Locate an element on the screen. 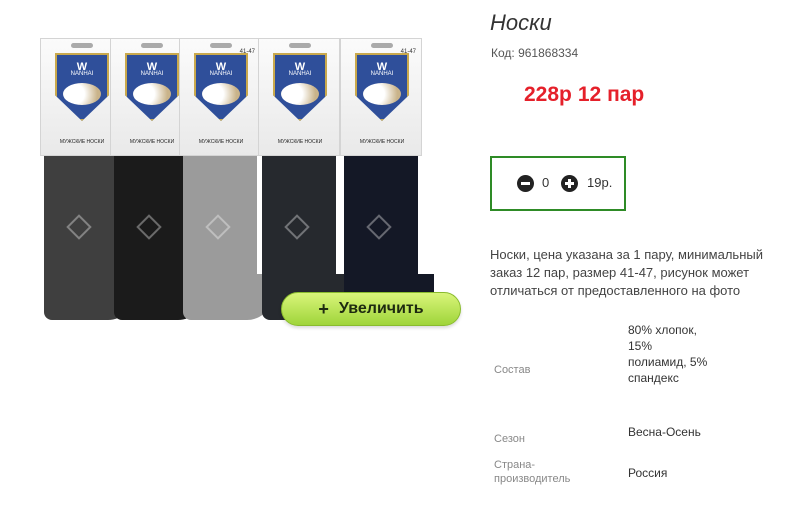 This screenshot has height=514, width=799. spec-value: 80% хлопок, 15% полиамид, 5% спандекс is located at coordinates (668, 354).